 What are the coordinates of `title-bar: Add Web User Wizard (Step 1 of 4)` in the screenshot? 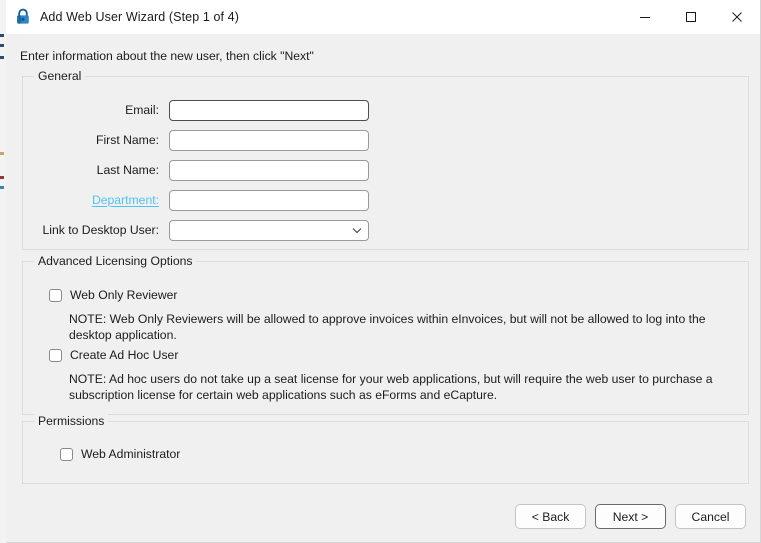 It's located at (383, 17).